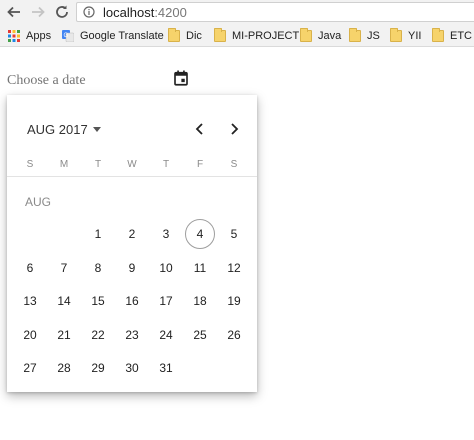 The width and height of the screenshot is (474, 440). Describe the element at coordinates (38, 202) in the screenshot. I see `month-label: AUG` at that location.